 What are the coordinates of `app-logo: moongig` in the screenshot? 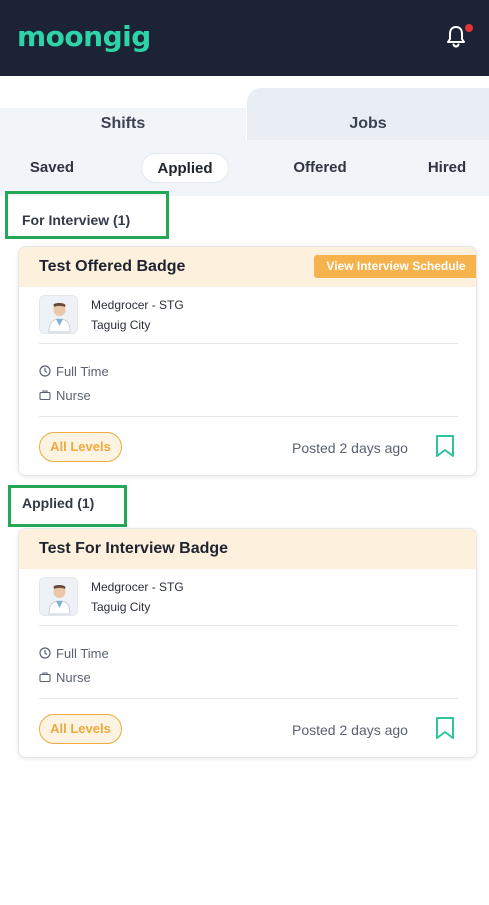 It's located at (84, 37).